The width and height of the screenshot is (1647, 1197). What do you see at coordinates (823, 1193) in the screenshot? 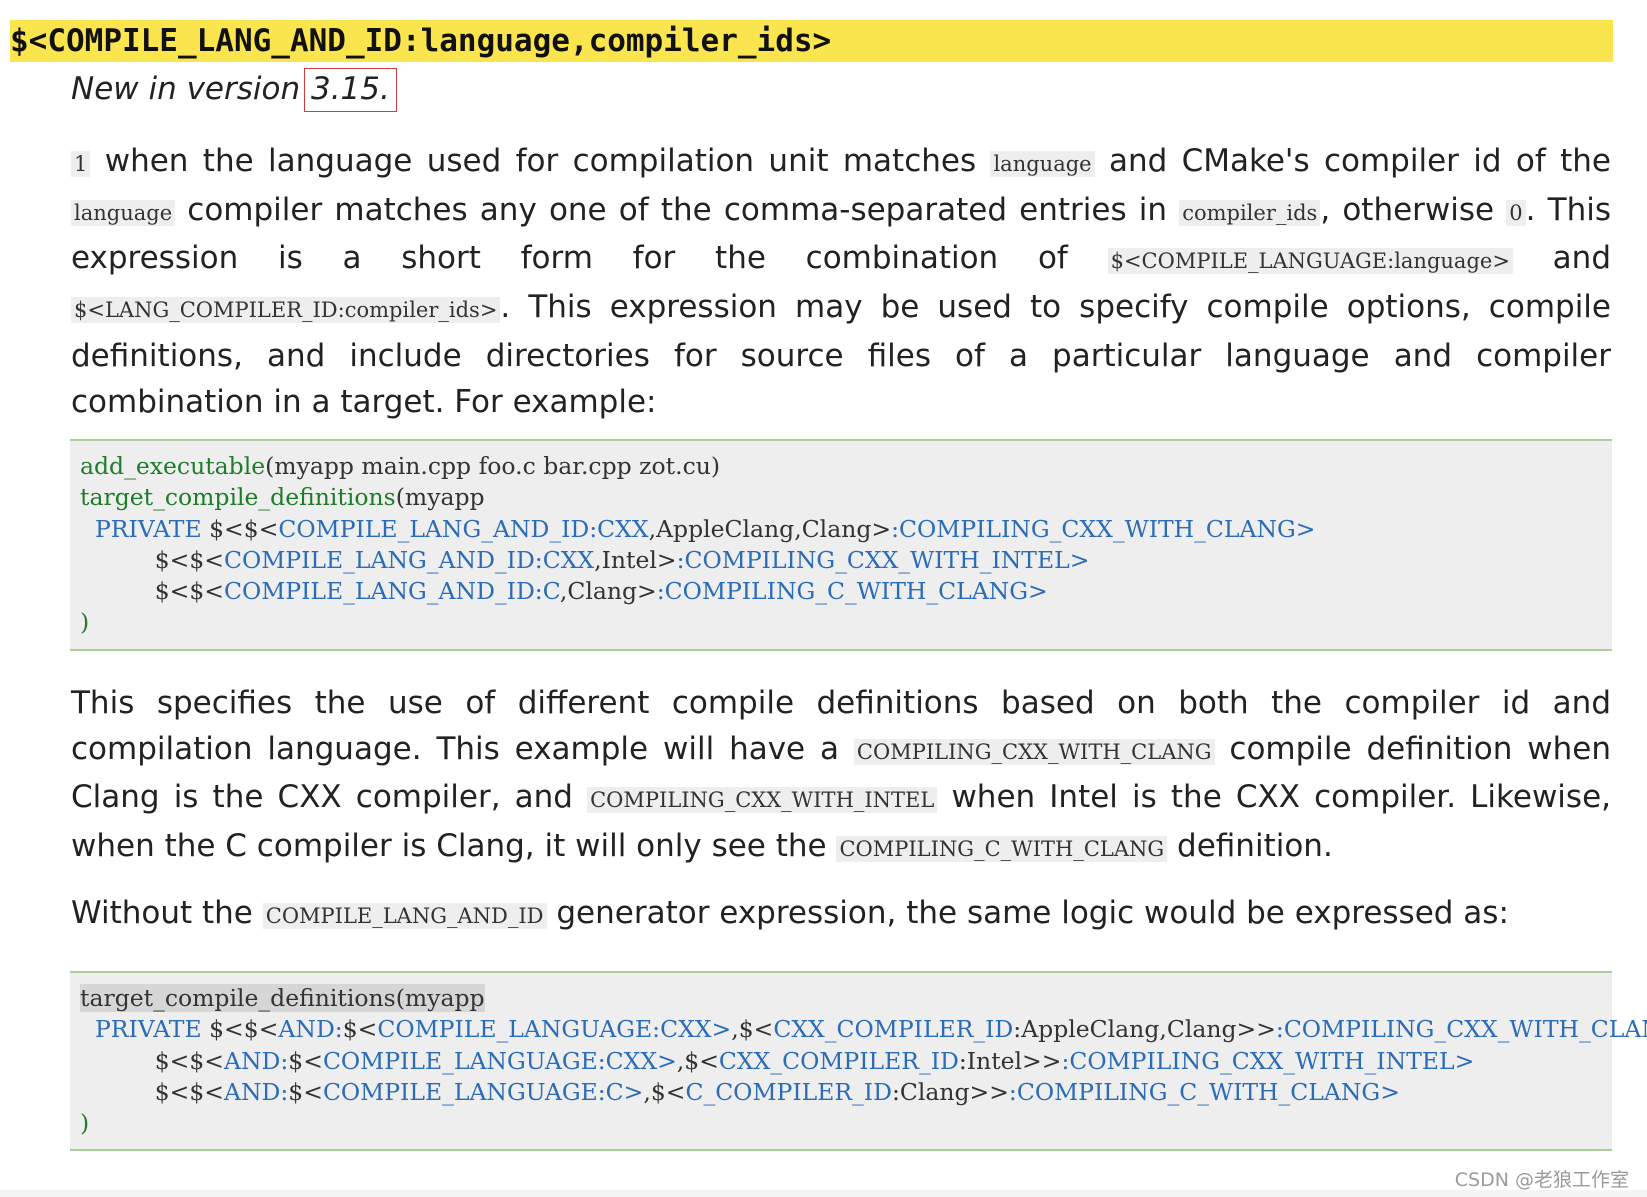
I see `bottom-divider` at bounding box center [823, 1193].